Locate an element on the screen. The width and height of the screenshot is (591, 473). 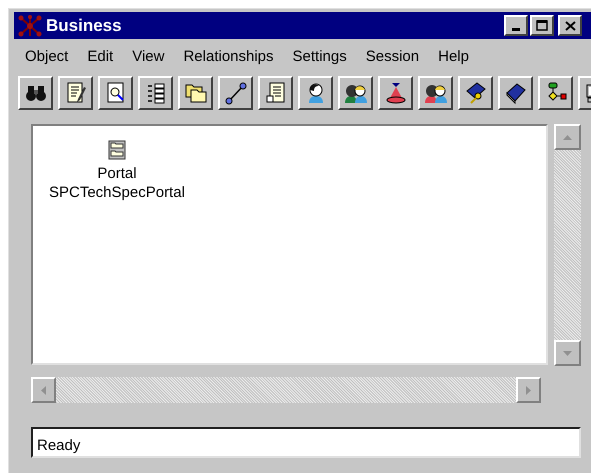
object-name-label: SPCTechSpecPortal is located at coordinates (117, 192).